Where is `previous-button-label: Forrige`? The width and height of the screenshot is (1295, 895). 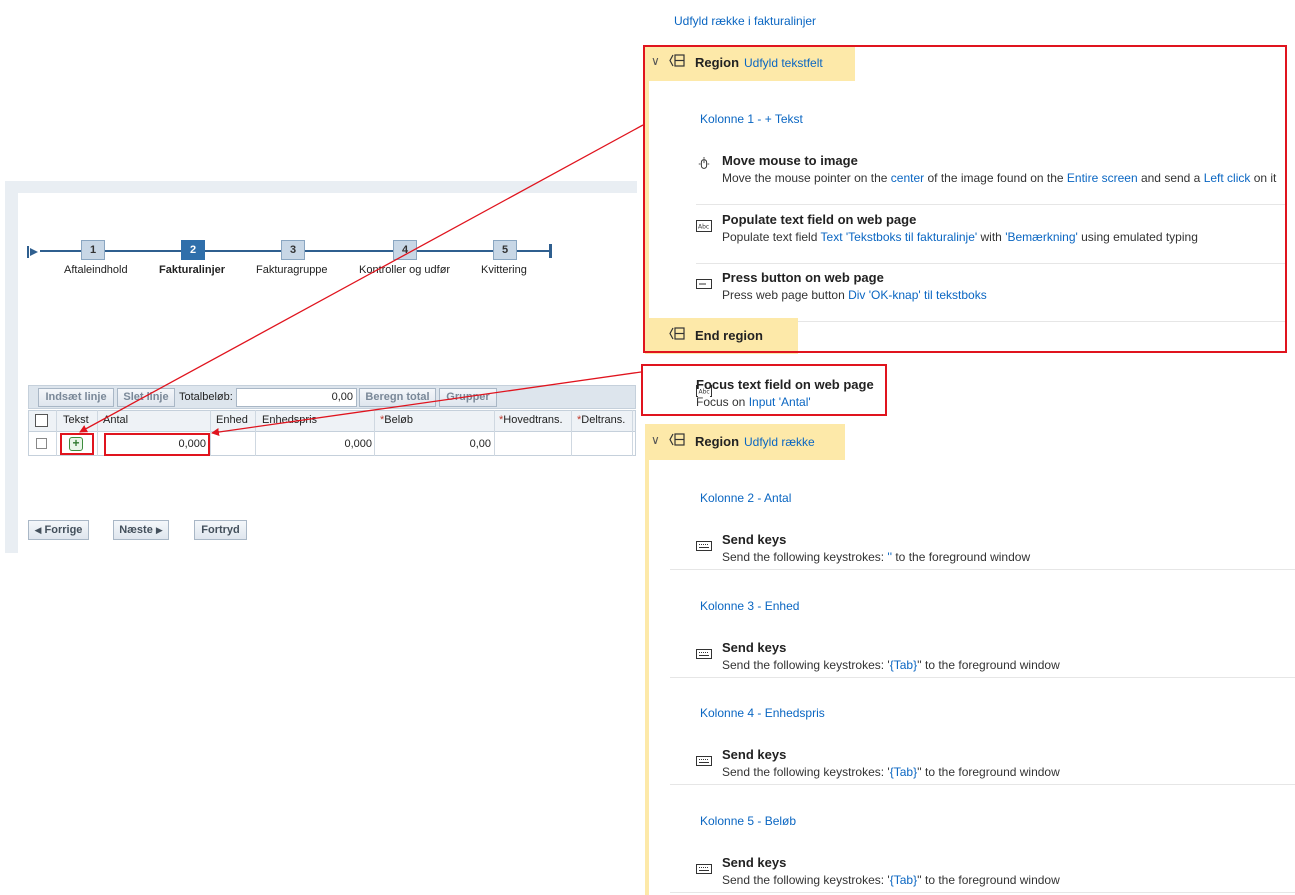 previous-button-label: Forrige is located at coordinates (63, 530).